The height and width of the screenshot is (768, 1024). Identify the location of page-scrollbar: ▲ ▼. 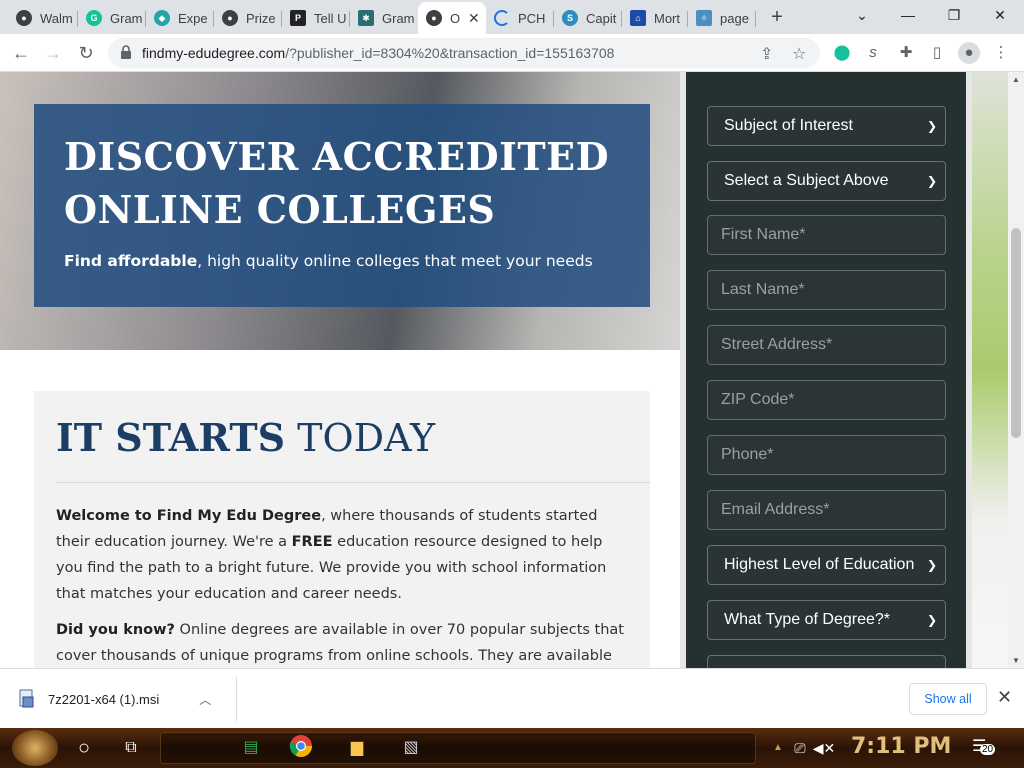
(1016, 370).